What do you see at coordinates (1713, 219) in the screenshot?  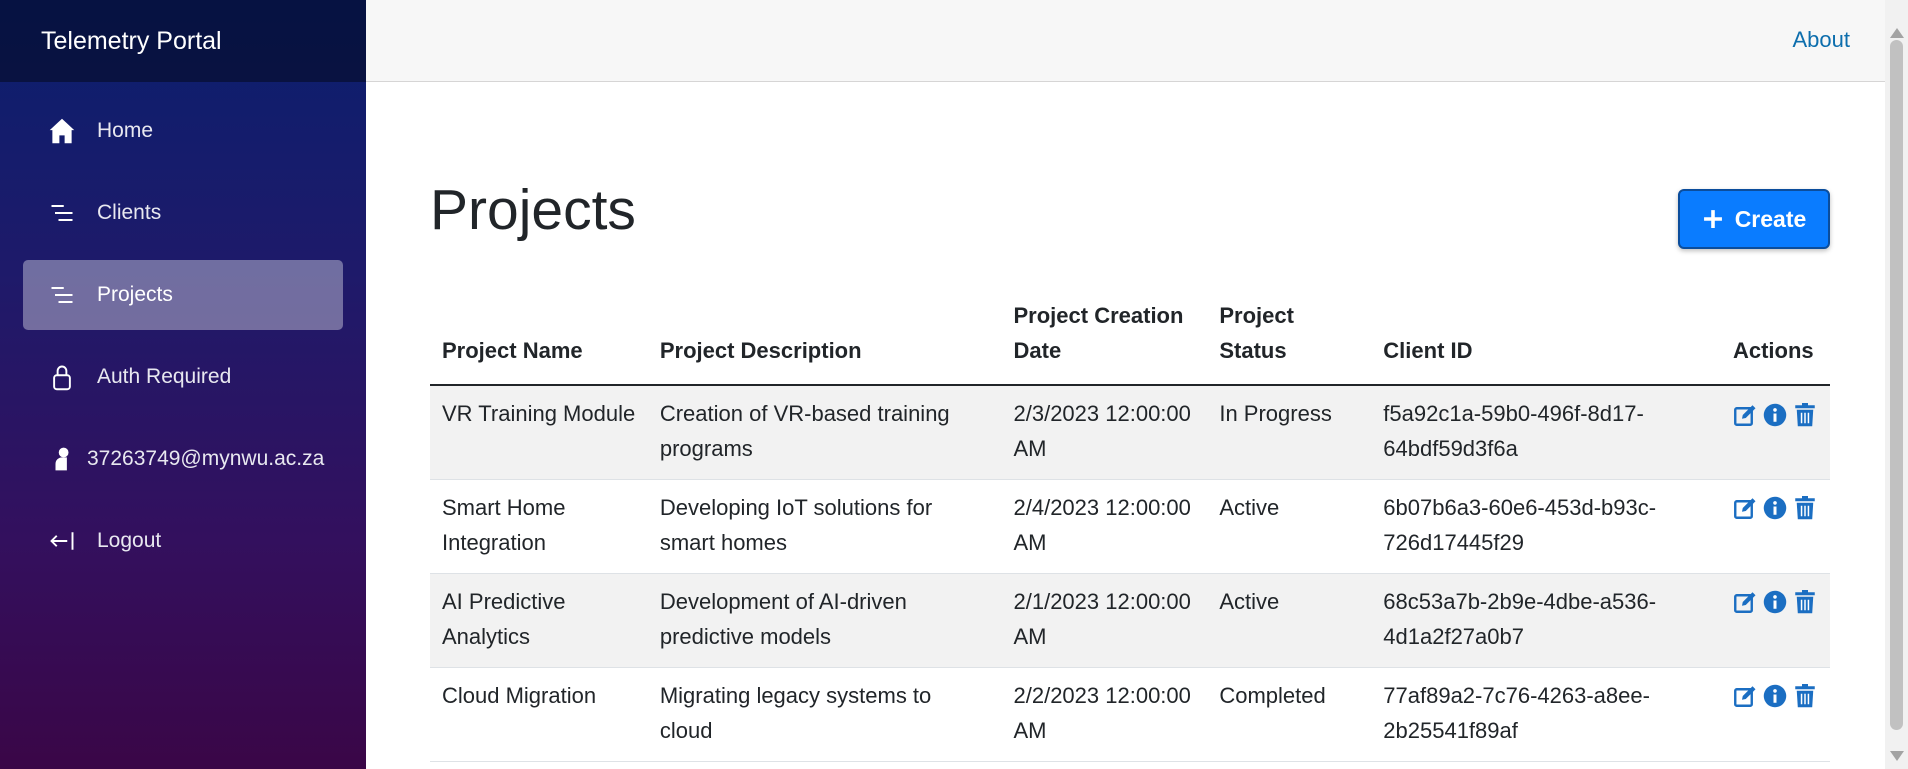 I see `plus-icon` at bounding box center [1713, 219].